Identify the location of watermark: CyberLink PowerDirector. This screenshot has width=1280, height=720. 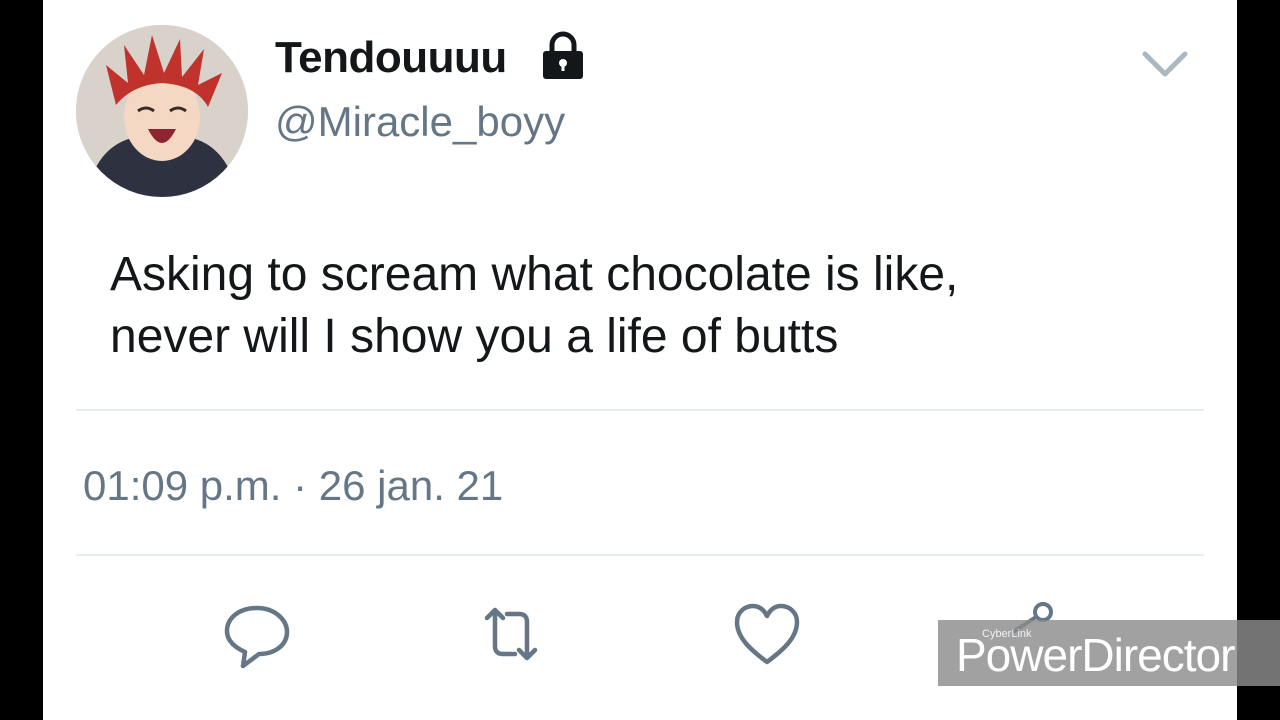
(1109, 653).